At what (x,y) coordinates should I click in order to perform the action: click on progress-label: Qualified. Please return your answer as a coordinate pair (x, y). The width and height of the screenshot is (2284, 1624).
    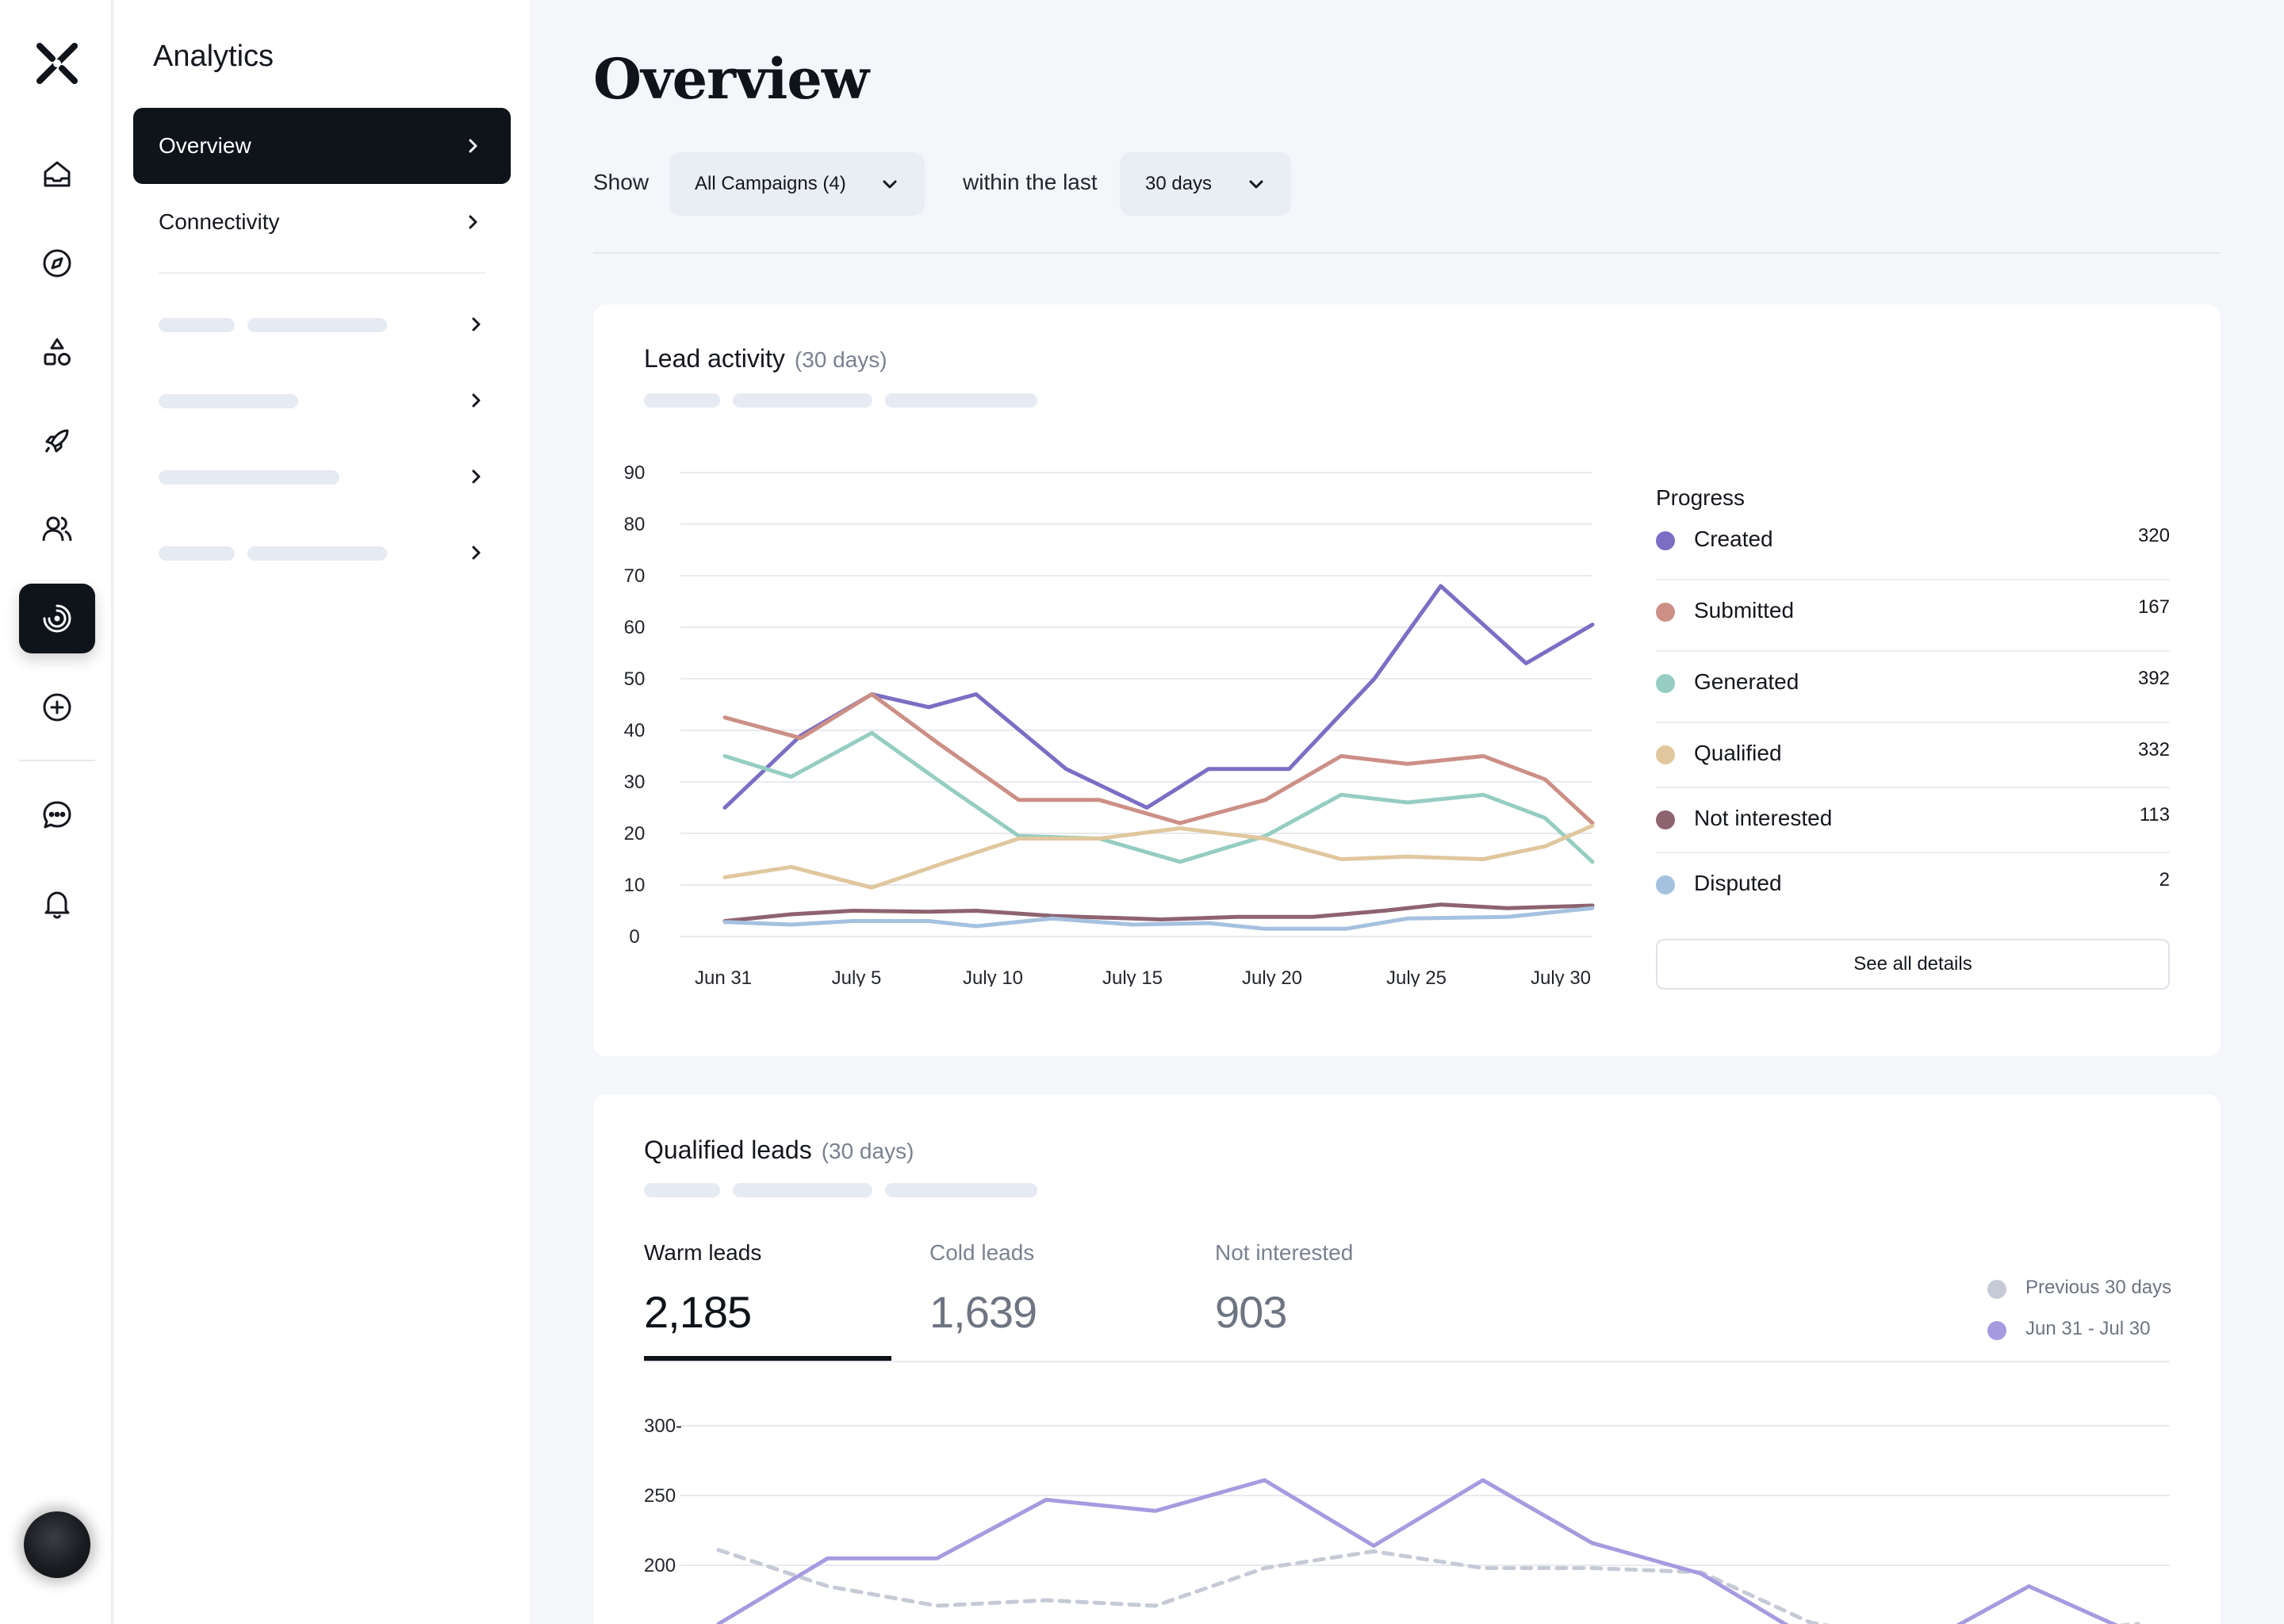
    Looking at the image, I should click on (1738, 753).